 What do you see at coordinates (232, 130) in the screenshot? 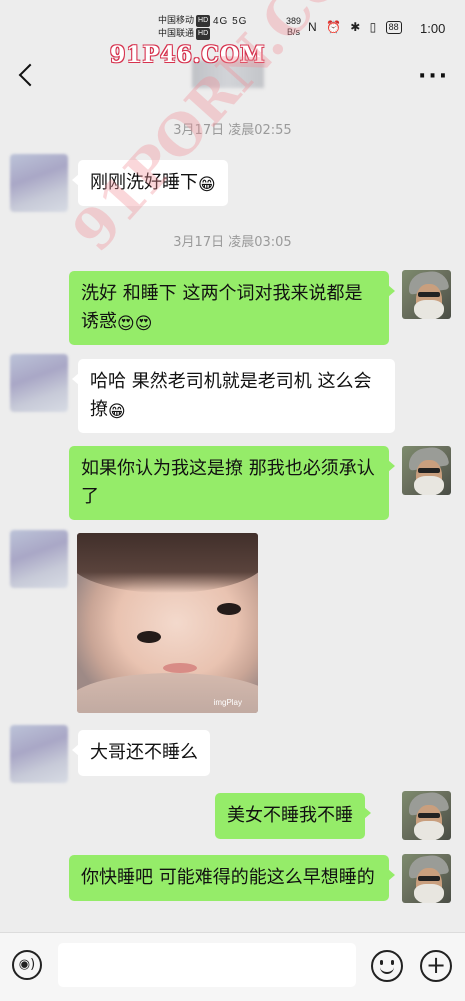
I see `timestamp: 3月17日 凌晨02:55` at bounding box center [232, 130].